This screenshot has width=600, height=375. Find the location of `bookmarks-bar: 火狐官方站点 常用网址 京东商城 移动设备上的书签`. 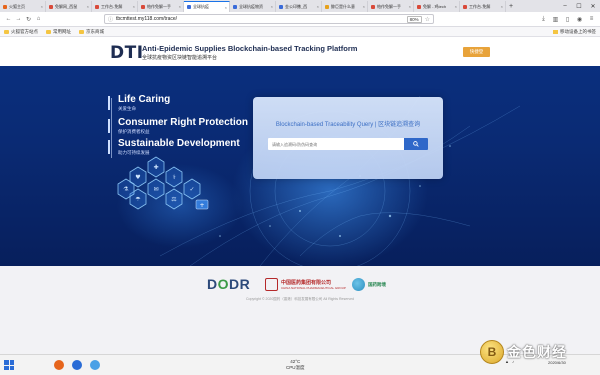

bookmarks-bar: 火狐官方站点 常用网址 京东商城 移动设备上的书签 is located at coordinates (300, 32).